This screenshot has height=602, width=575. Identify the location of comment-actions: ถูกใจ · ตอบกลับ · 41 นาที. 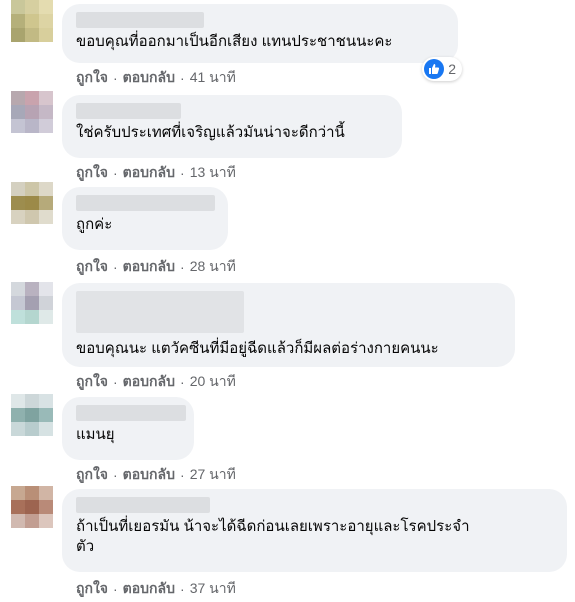
(156, 78).